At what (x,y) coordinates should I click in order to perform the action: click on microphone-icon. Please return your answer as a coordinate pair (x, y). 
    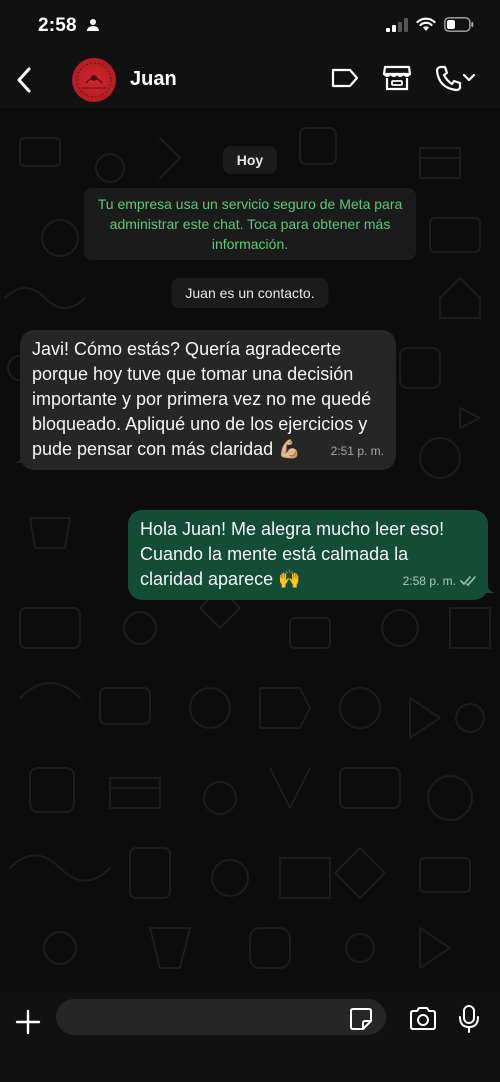
    Looking at the image, I should click on (469, 1021).